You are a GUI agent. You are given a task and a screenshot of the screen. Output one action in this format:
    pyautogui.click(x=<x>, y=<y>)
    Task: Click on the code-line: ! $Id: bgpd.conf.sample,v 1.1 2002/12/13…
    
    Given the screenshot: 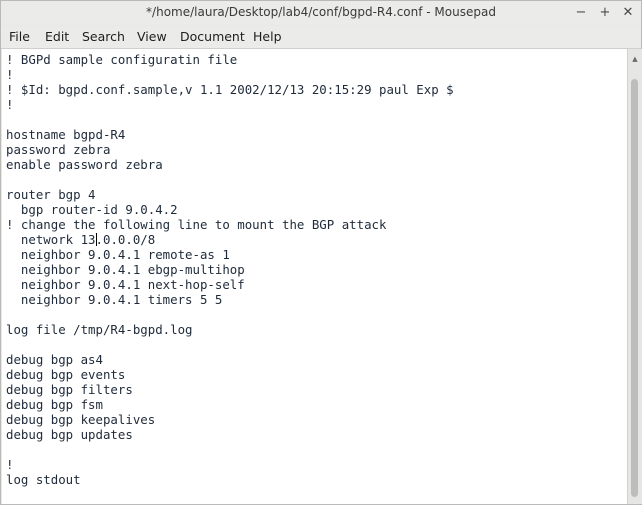 What is the action you would take?
    pyautogui.click(x=230, y=89)
    